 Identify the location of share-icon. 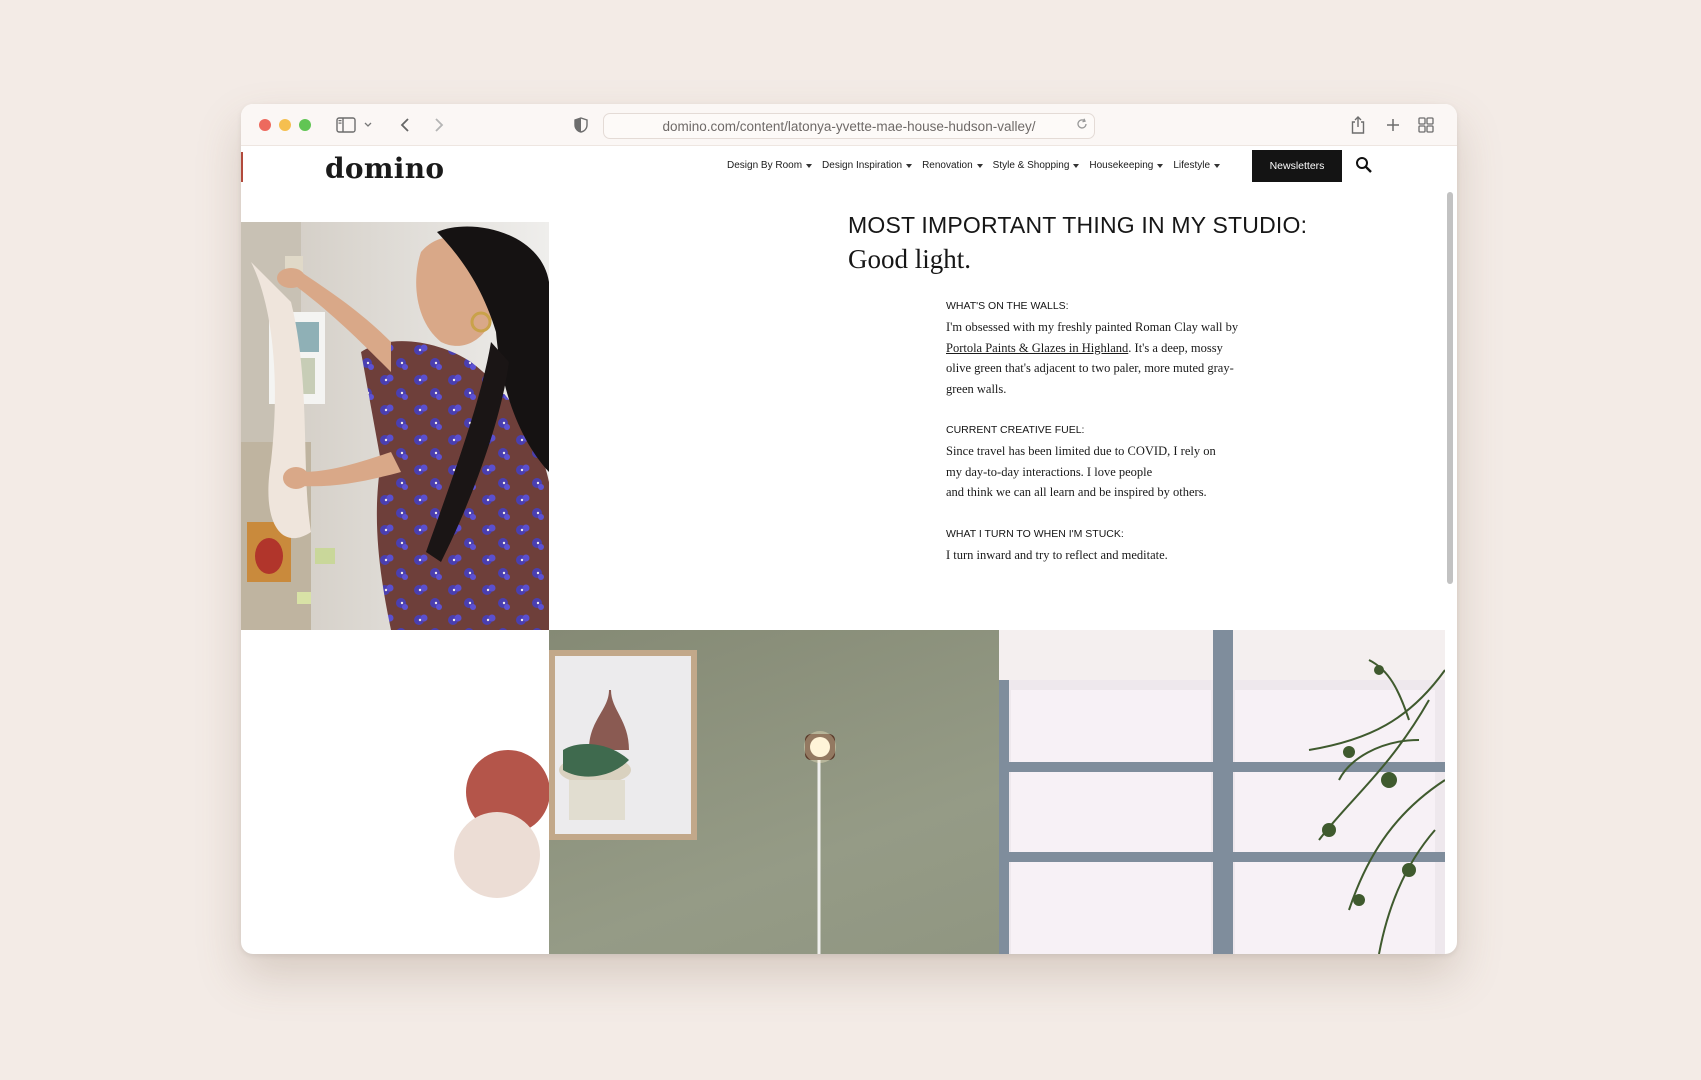
(1358, 125).